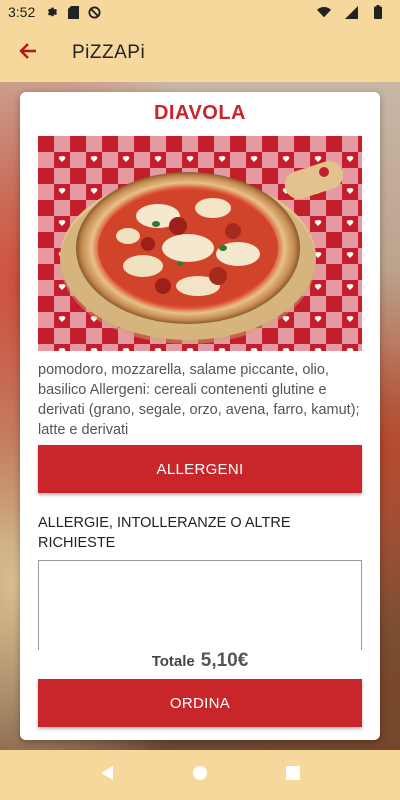  I want to click on nav-home-button, so click(200, 775).